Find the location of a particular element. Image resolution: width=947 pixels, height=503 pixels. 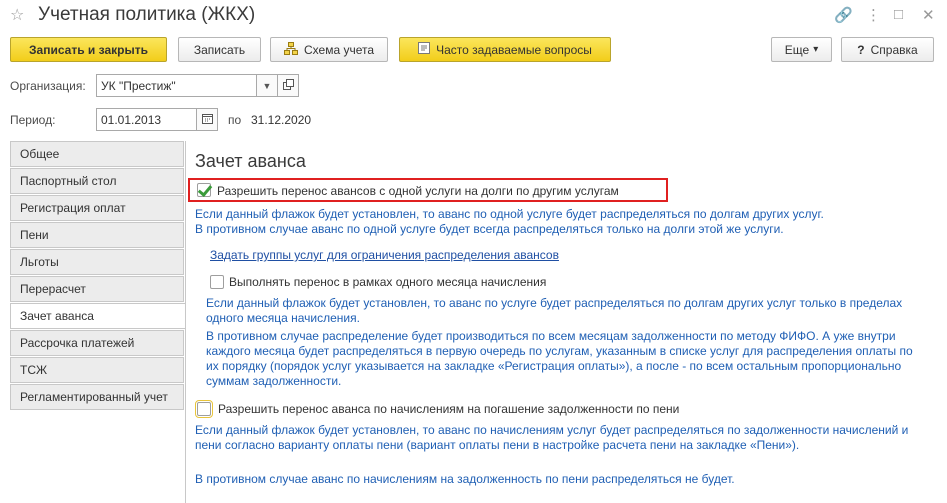

tab-item: Пени is located at coordinates (97, 235).